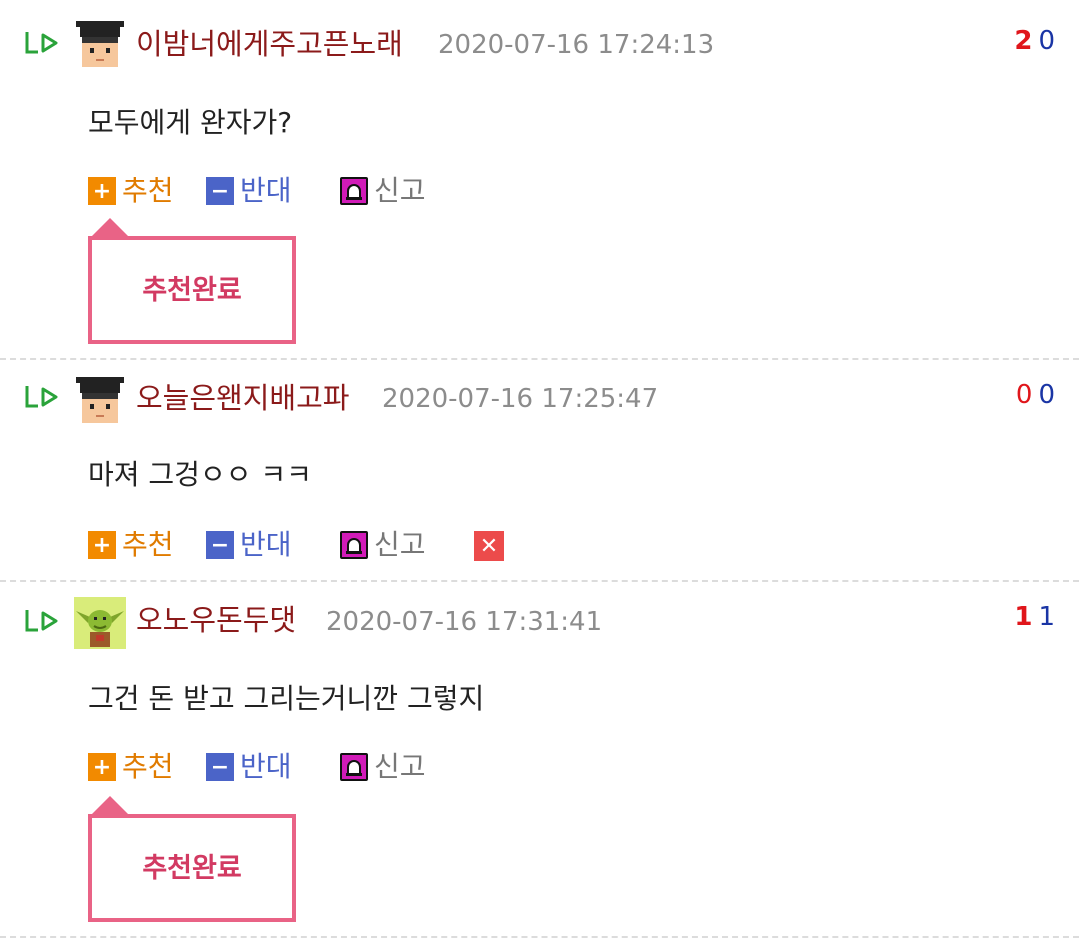 The width and height of the screenshot is (1079, 940). Describe the element at coordinates (190, 122) in the screenshot. I see `comment-text: 모두에게 완자가?` at that location.